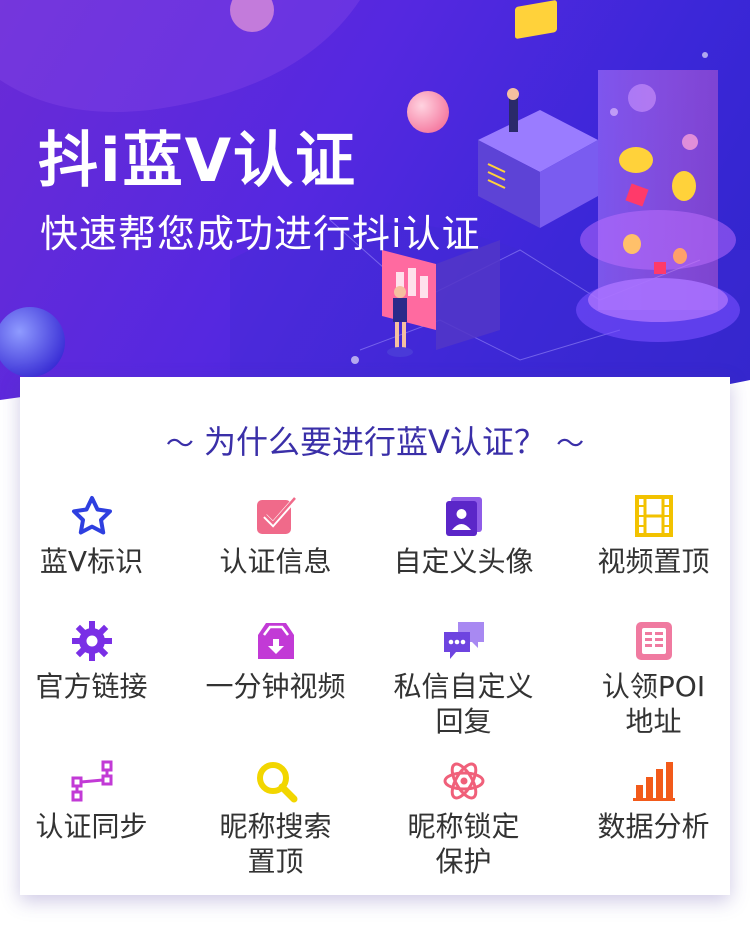 This screenshot has height=929, width=750. Describe the element at coordinates (91, 561) in the screenshot. I see `feature-label: 蓝V标识` at that location.